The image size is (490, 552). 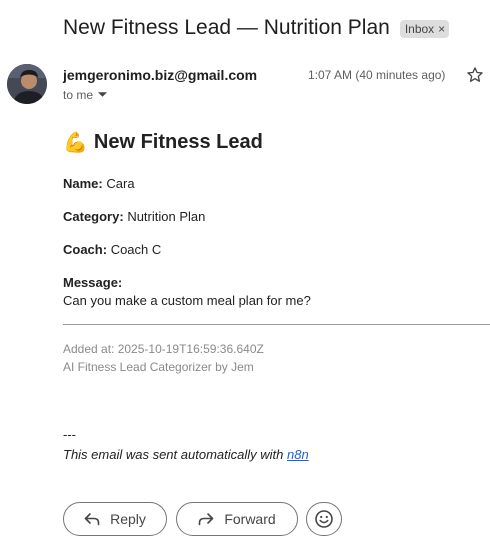 I want to click on flexed-biceps-icon: 💪, so click(x=75, y=143).